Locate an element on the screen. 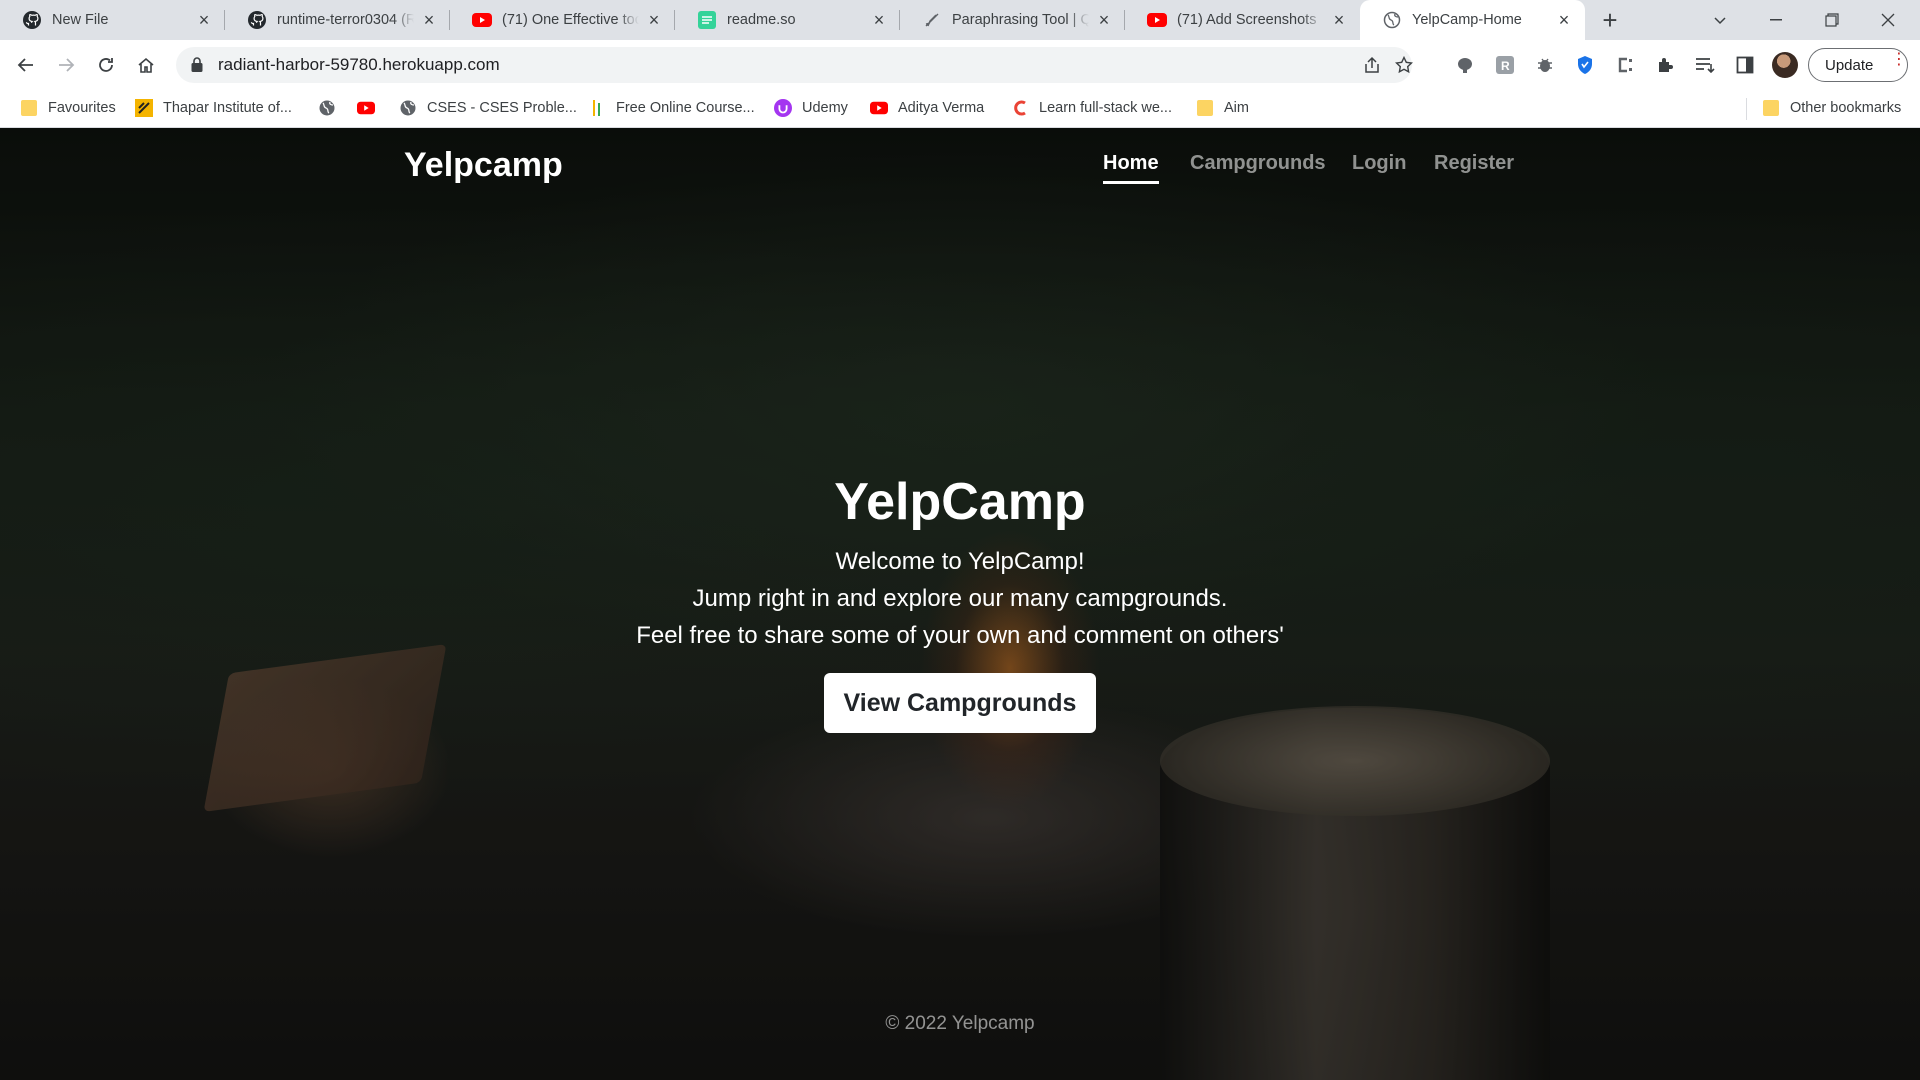  bookmark-label: Favourites is located at coordinates (82, 108).